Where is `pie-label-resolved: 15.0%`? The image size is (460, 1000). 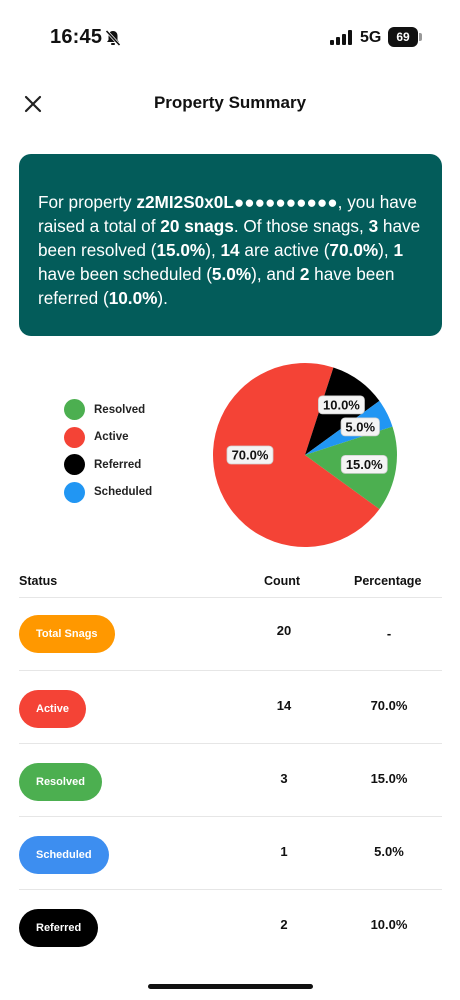 pie-label-resolved: 15.0% is located at coordinates (364, 464).